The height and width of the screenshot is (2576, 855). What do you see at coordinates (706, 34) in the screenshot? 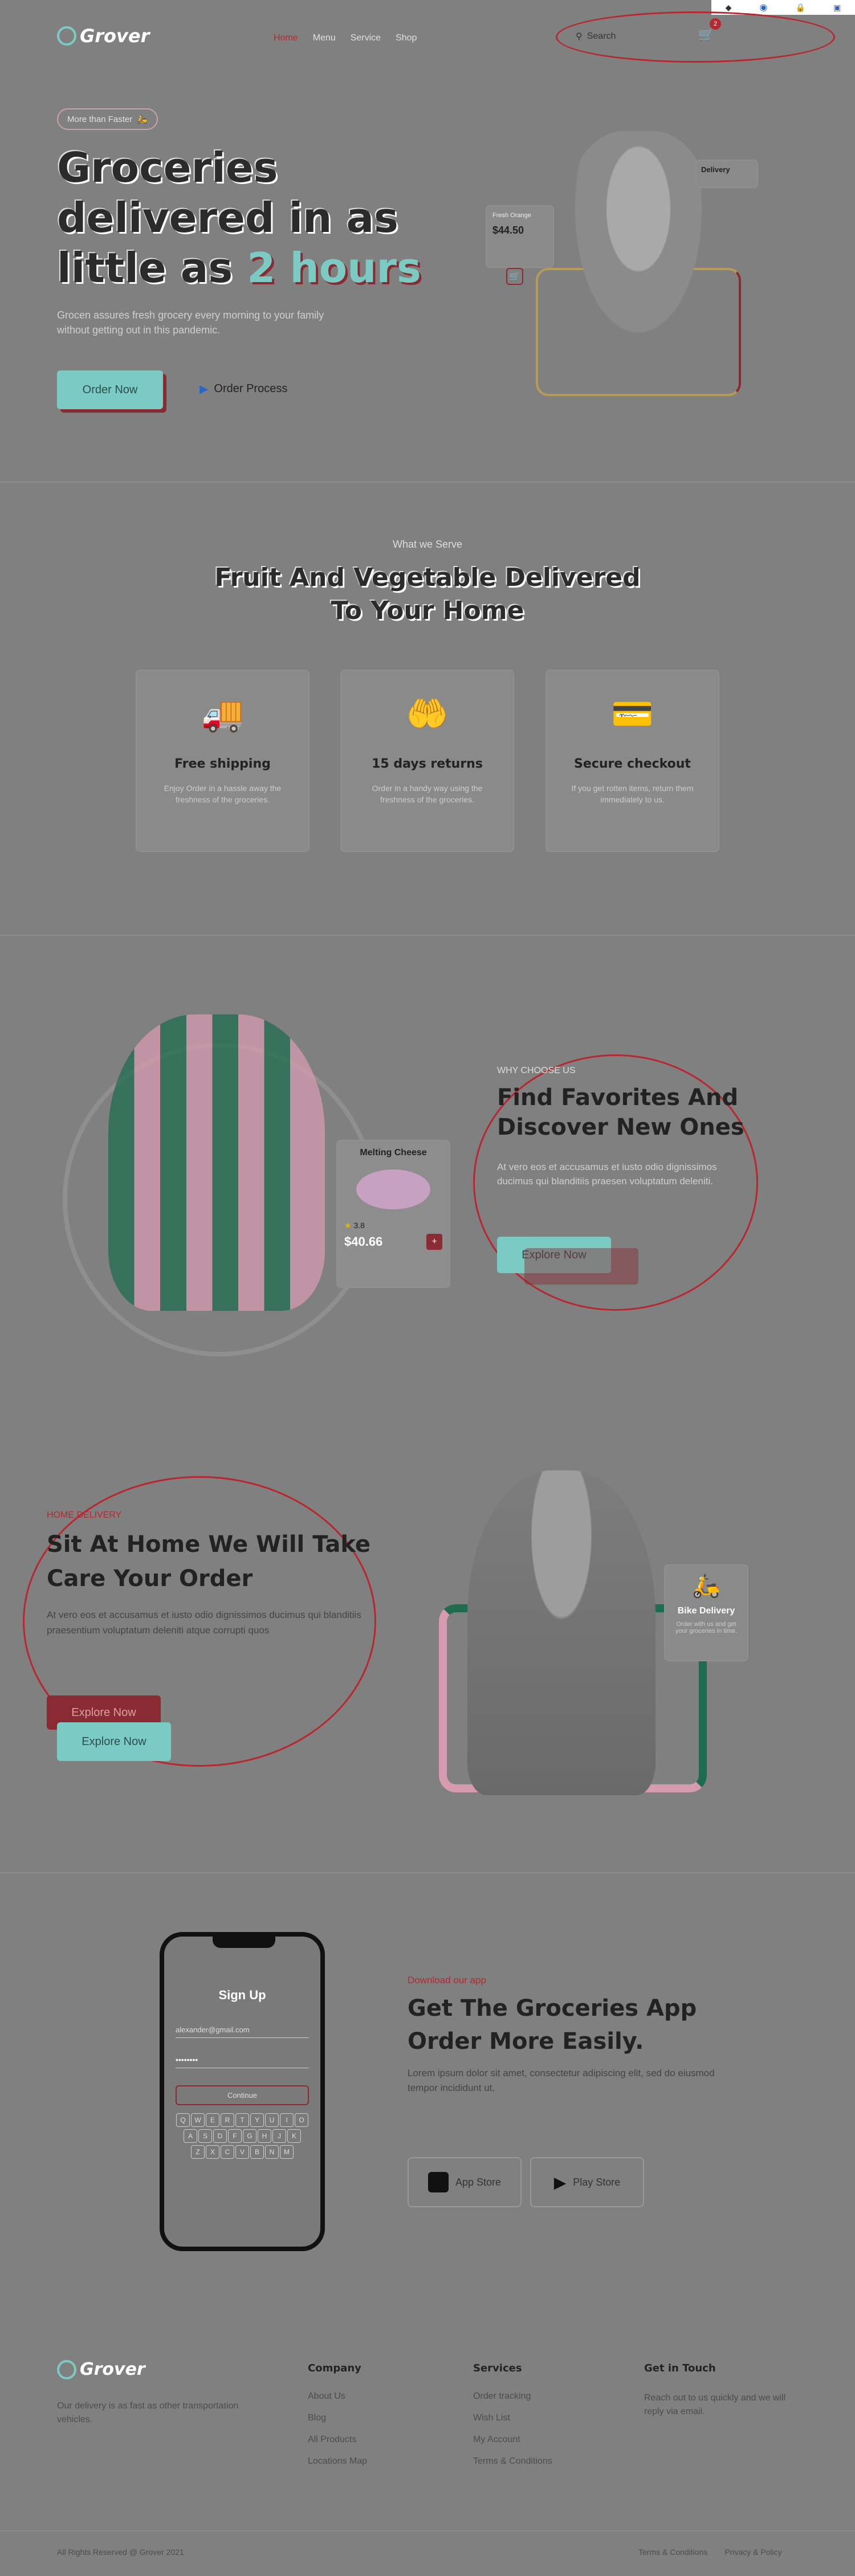
I see `cart-icon: 🛒` at bounding box center [706, 34].